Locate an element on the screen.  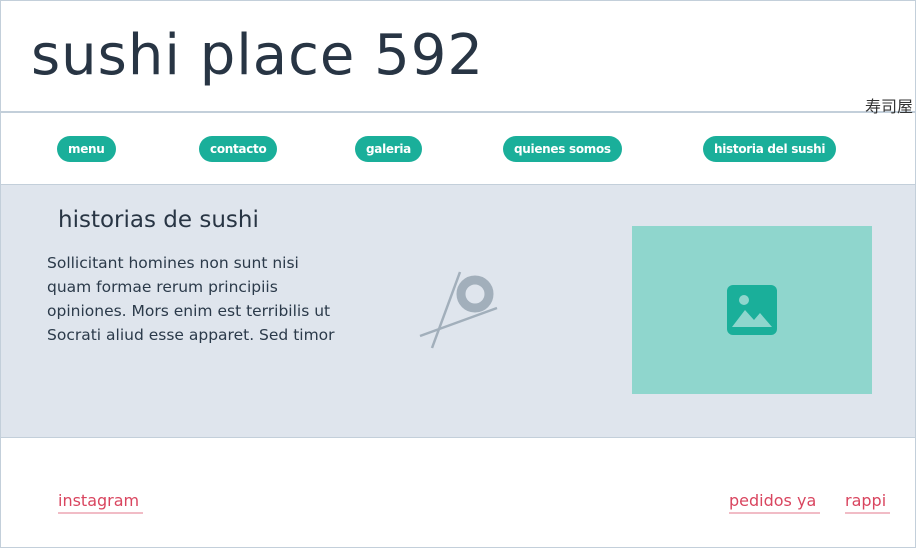
image-icon is located at coordinates (752, 310).